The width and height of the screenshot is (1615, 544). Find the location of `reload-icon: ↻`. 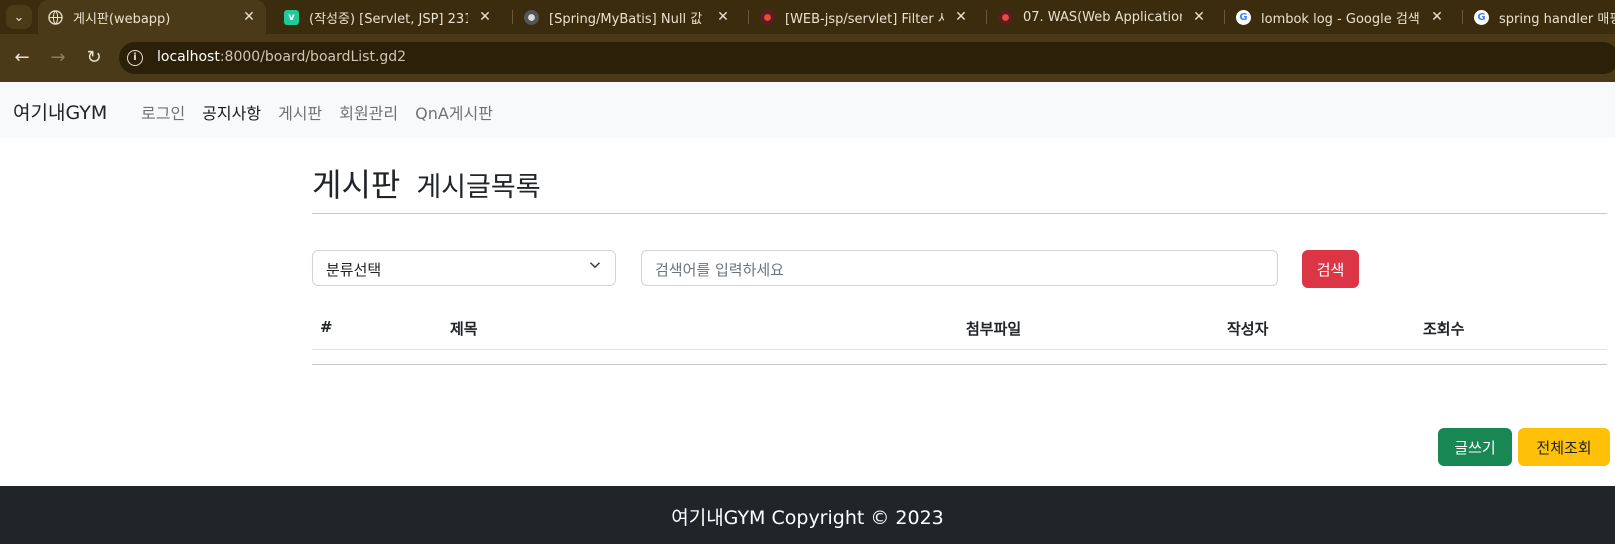

reload-icon: ↻ is located at coordinates (94, 58).